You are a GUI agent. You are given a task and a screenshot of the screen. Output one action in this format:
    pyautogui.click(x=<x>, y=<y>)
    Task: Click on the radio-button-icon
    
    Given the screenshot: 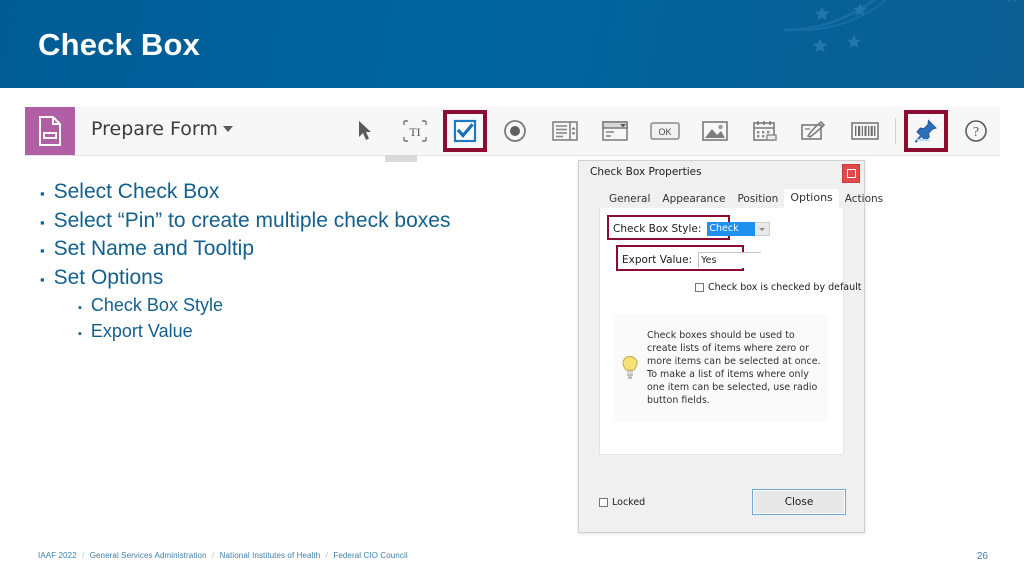 What is the action you would take?
    pyautogui.click(x=515, y=131)
    